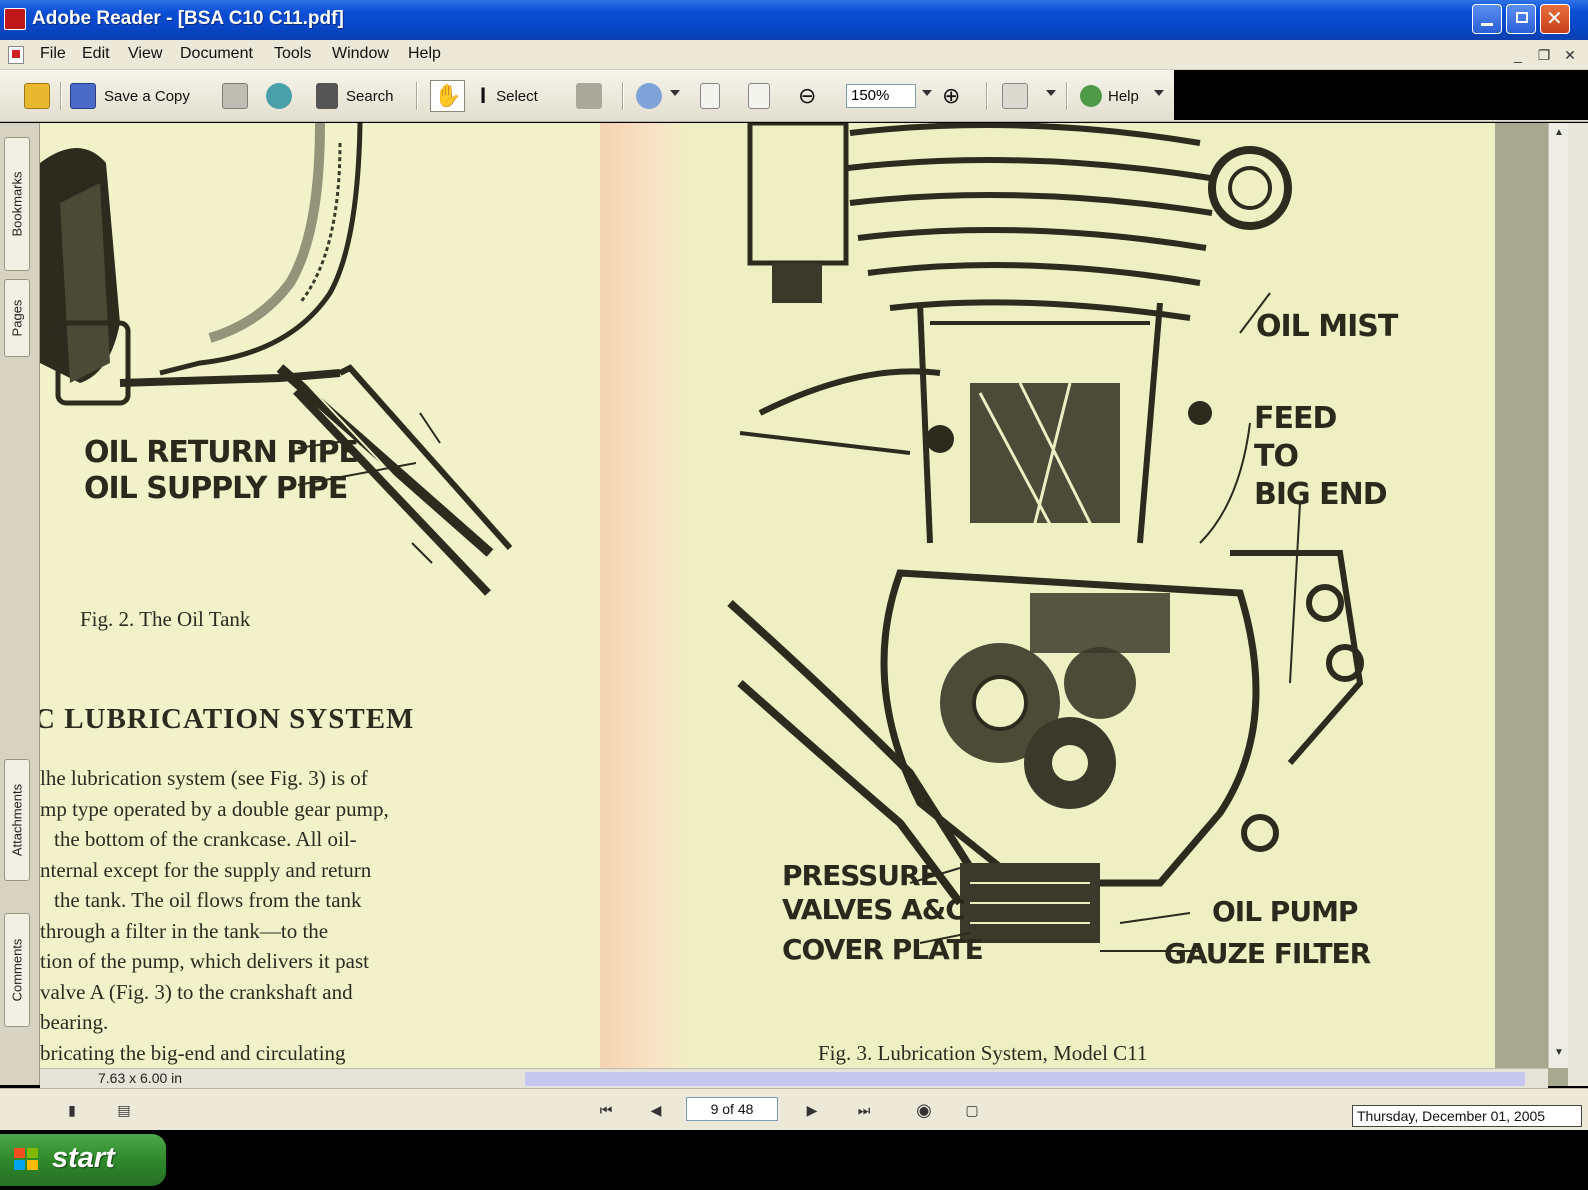 Image resolution: width=1588 pixels, height=1190 pixels. I want to click on zoom-dropdown-icon, so click(927, 93).